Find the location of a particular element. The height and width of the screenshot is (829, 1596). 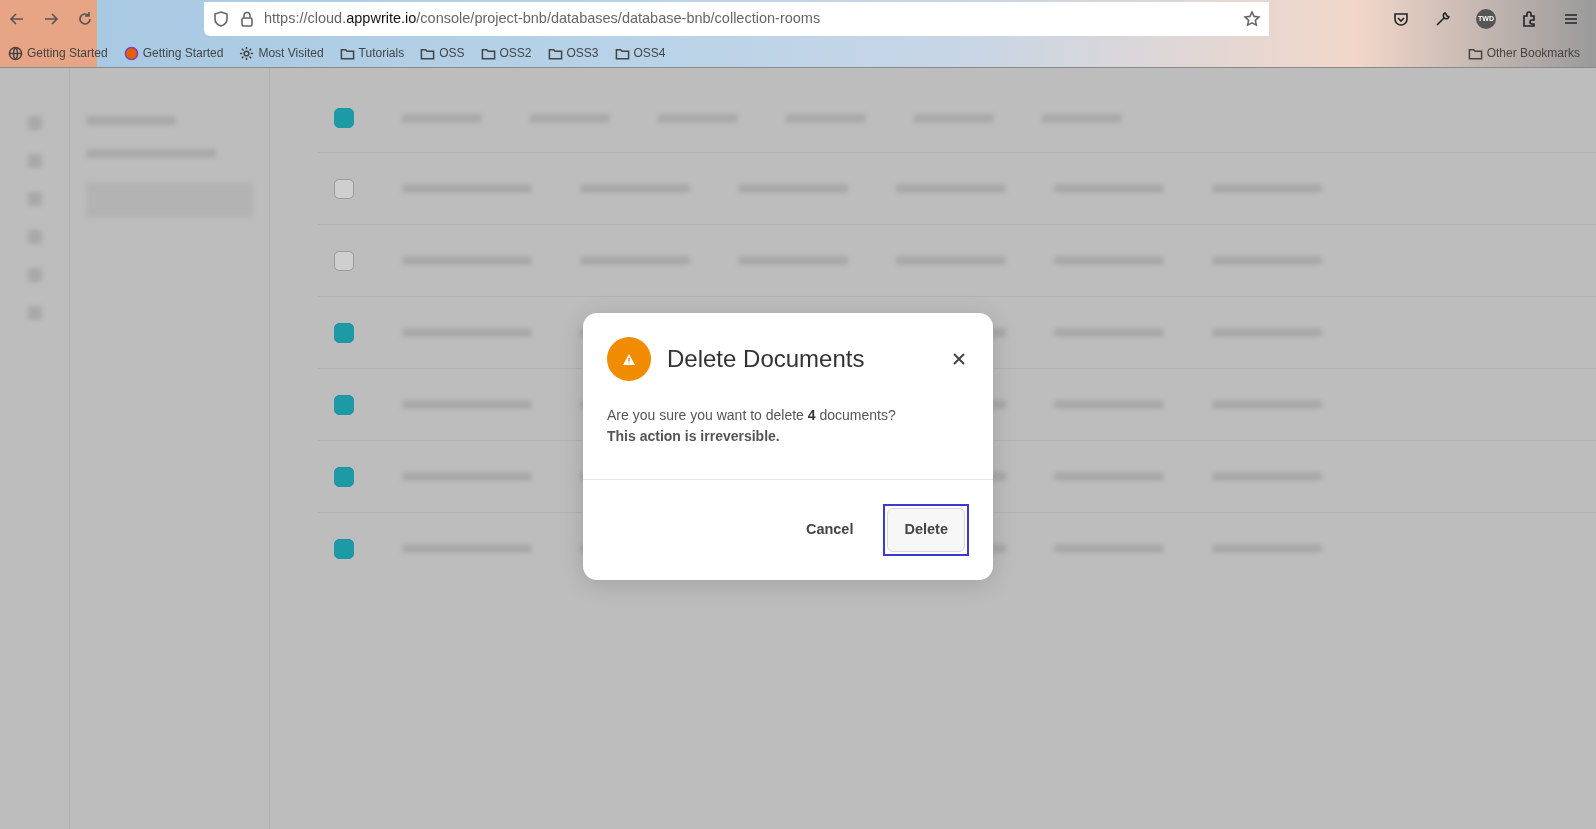

bookmark-item: Getting Started is located at coordinates (173, 53).